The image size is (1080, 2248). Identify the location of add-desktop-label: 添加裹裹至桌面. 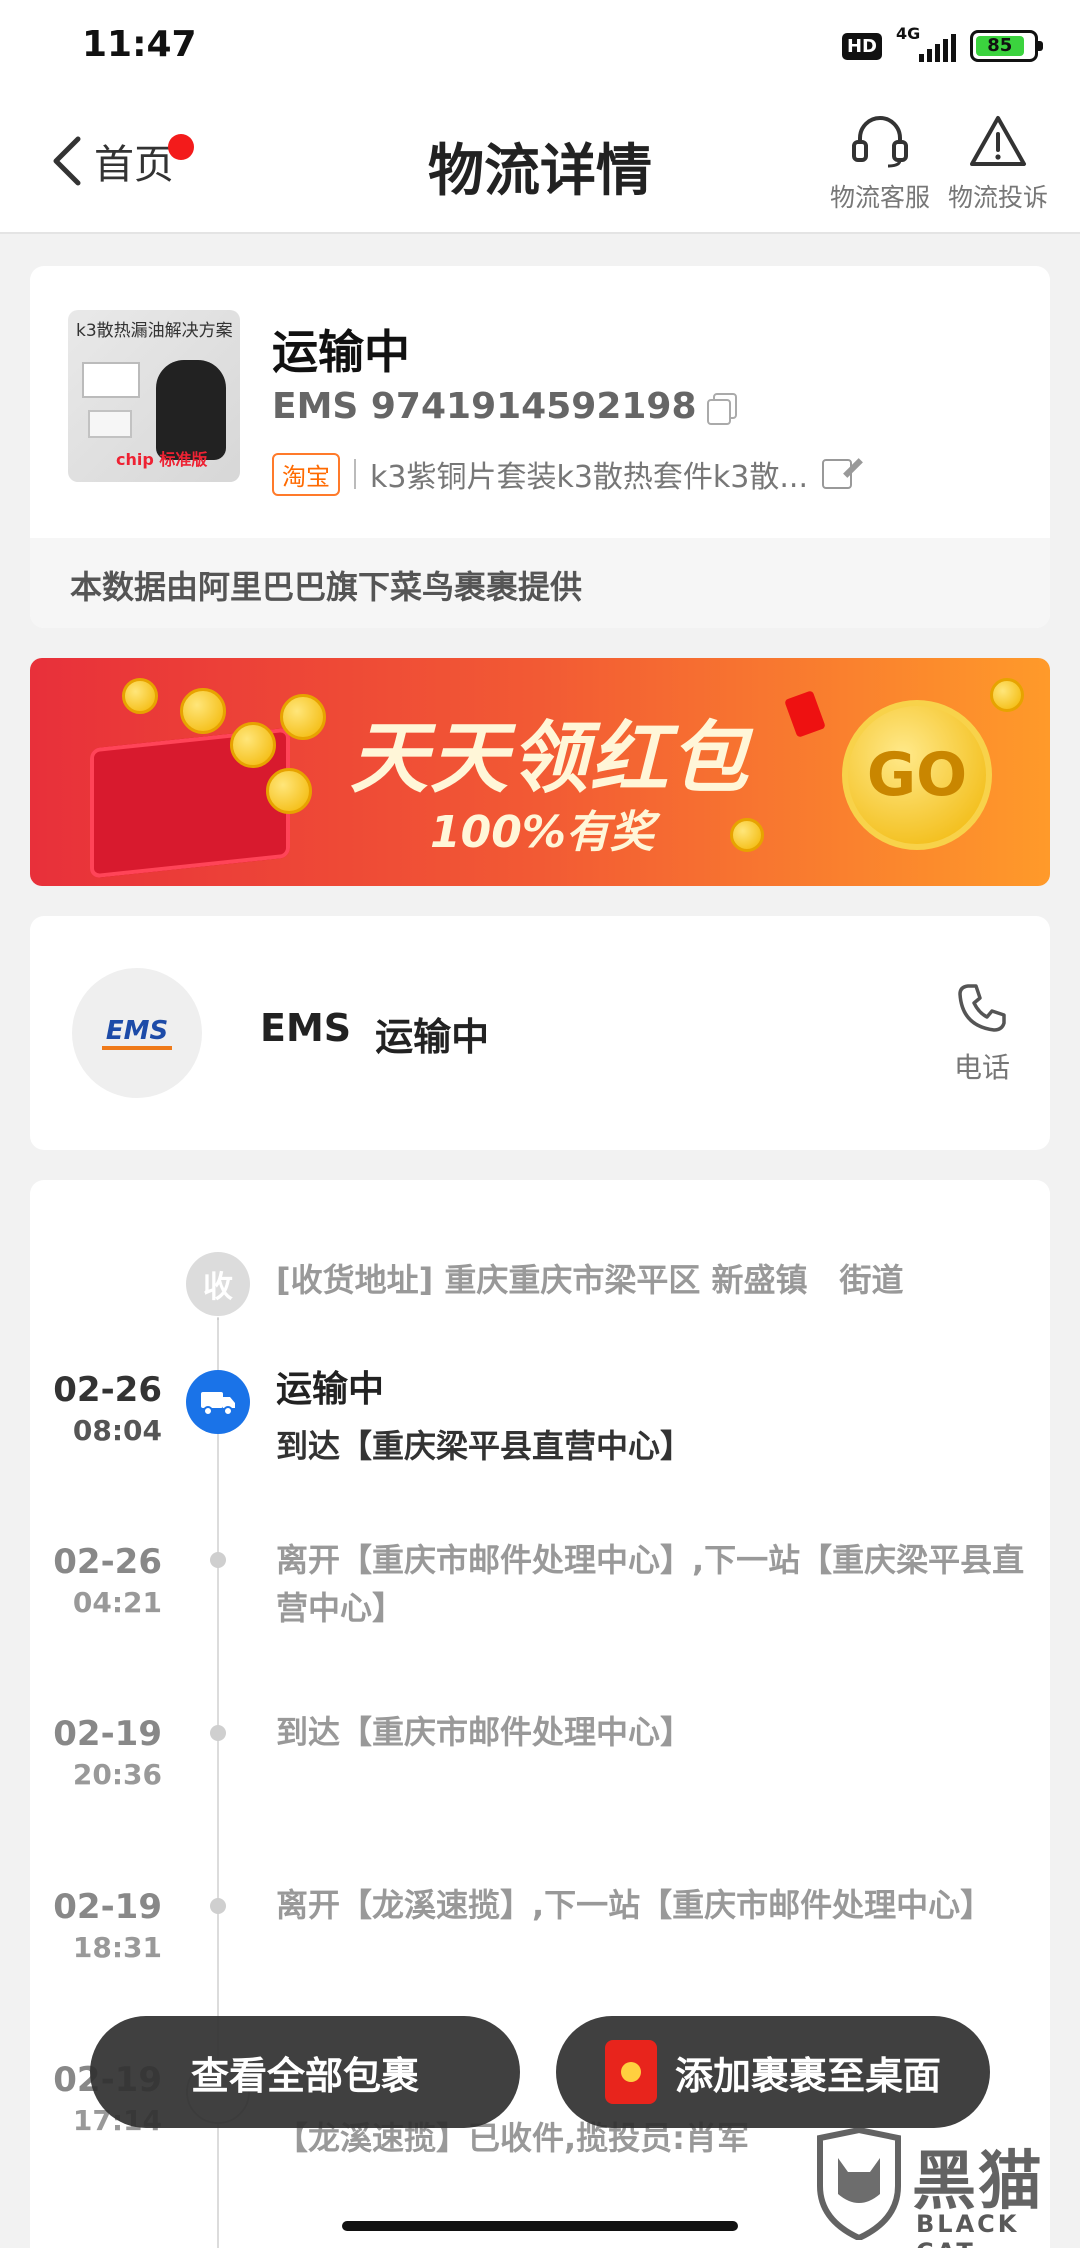
(807, 2075).